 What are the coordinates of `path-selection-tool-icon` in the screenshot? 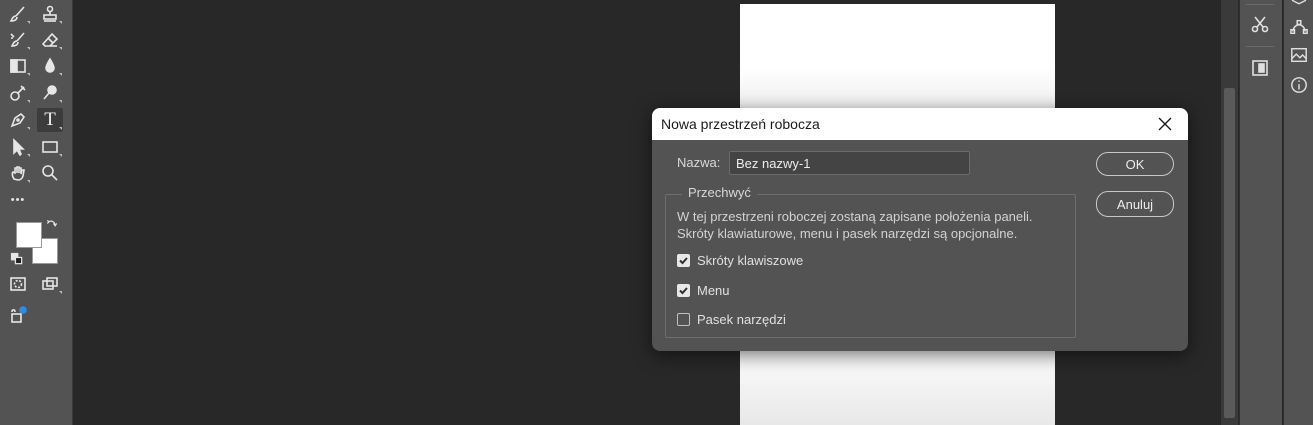 It's located at (18, 147).